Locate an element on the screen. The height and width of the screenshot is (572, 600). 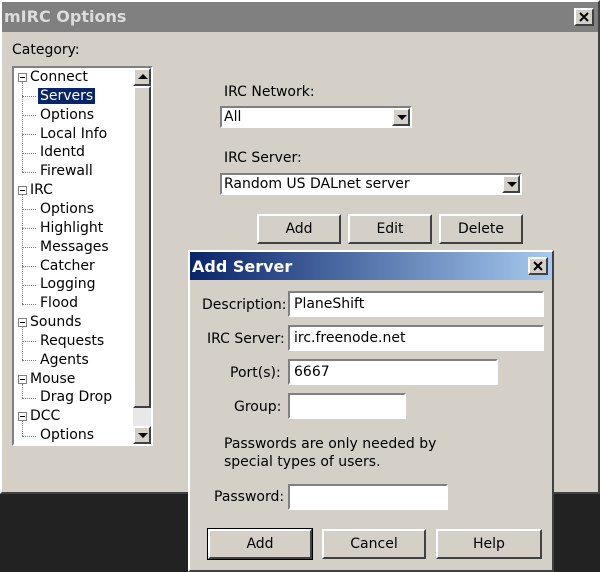
tree-scrollbar is located at coordinates (142, 256).